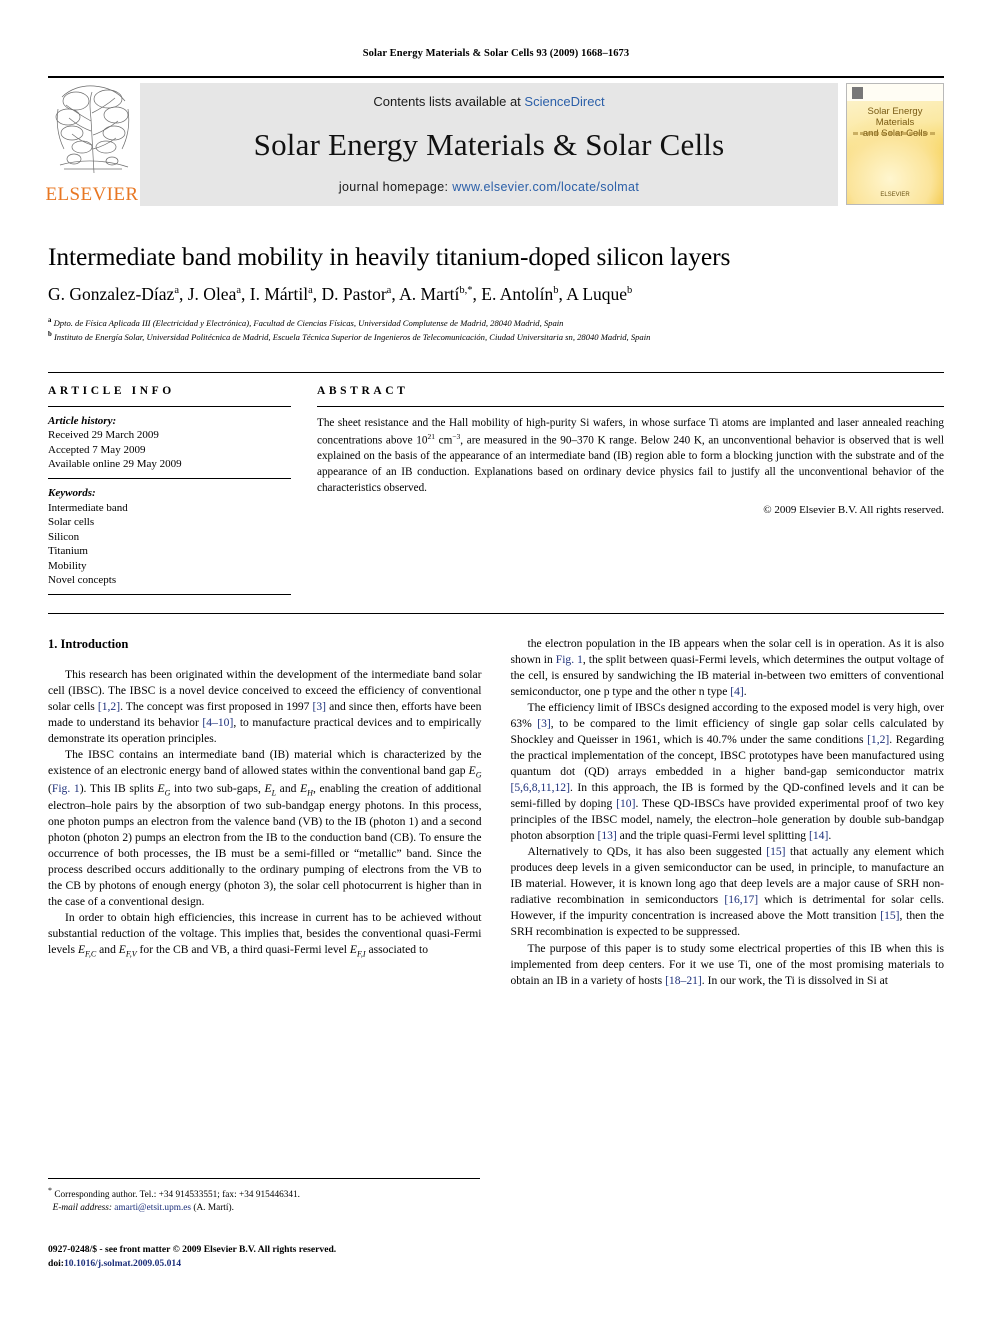 The height and width of the screenshot is (1323, 992). Describe the element at coordinates (82, 420) in the screenshot. I see `article-history-label: Article history:` at that location.